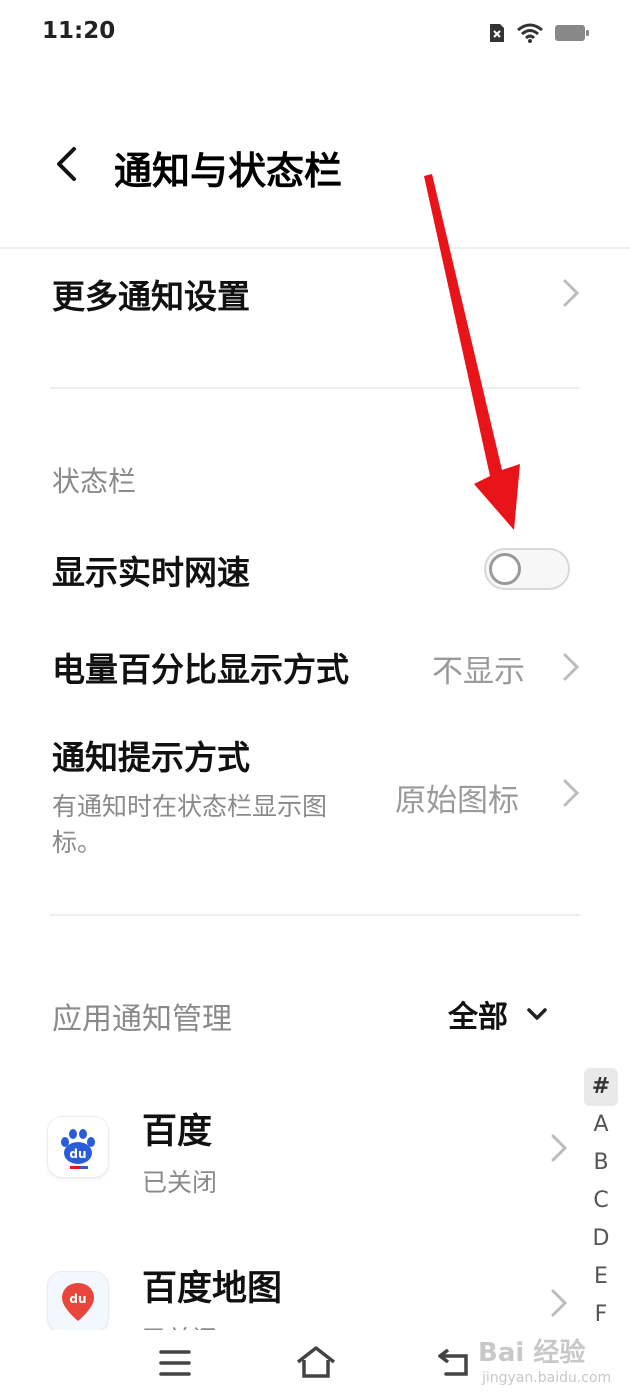 This screenshot has width=630, height=1400. What do you see at coordinates (151, 572) in the screenshot?
I see `row-label: 显示实时网速` at bounding box center [151, 572].